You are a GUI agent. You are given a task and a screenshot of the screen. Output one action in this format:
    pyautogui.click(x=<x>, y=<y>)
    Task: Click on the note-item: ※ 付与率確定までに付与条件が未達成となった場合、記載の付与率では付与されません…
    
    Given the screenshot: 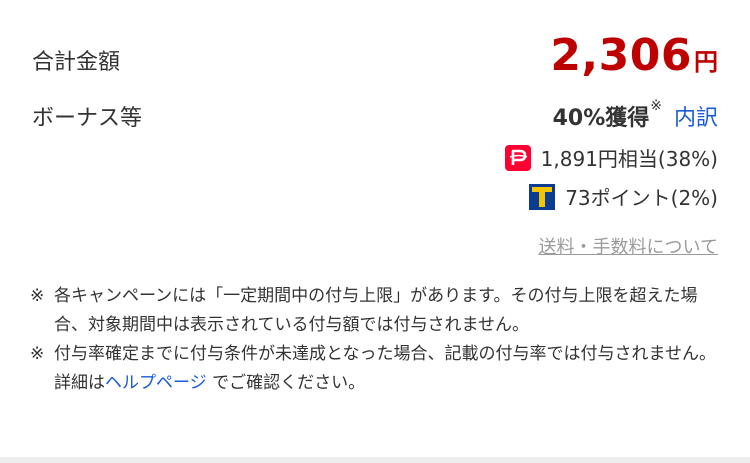 What is the action you would take?
    pyautogui.click(x=376, y=369)
    